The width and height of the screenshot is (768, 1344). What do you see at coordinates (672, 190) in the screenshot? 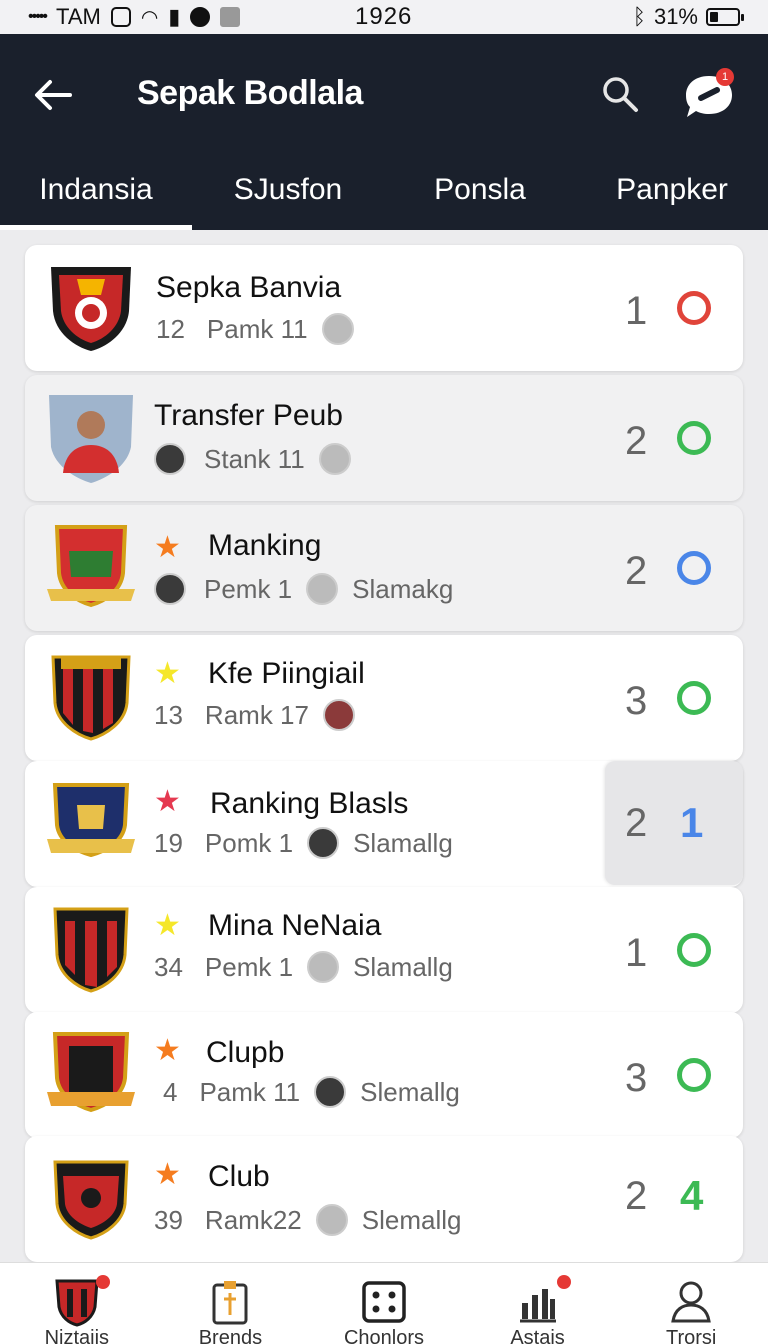
I see `tab-panpker: Panpker` at bounding box center [672, 190].